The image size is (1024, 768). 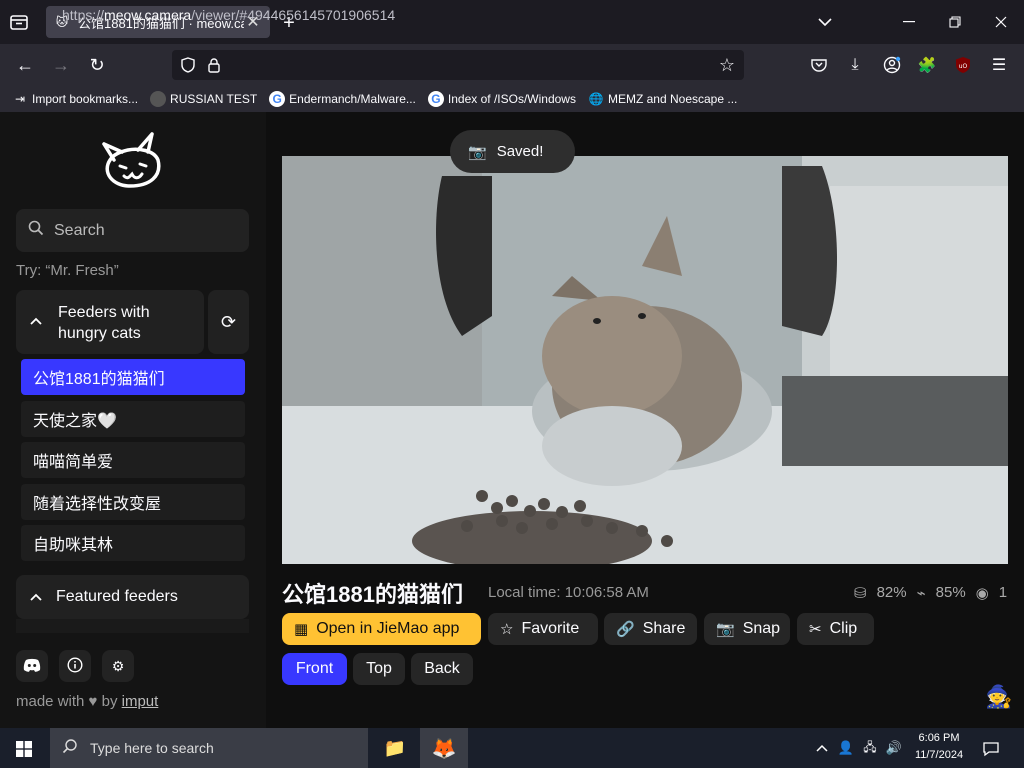 I want to click on account-icon, so click(x=892, y=65).